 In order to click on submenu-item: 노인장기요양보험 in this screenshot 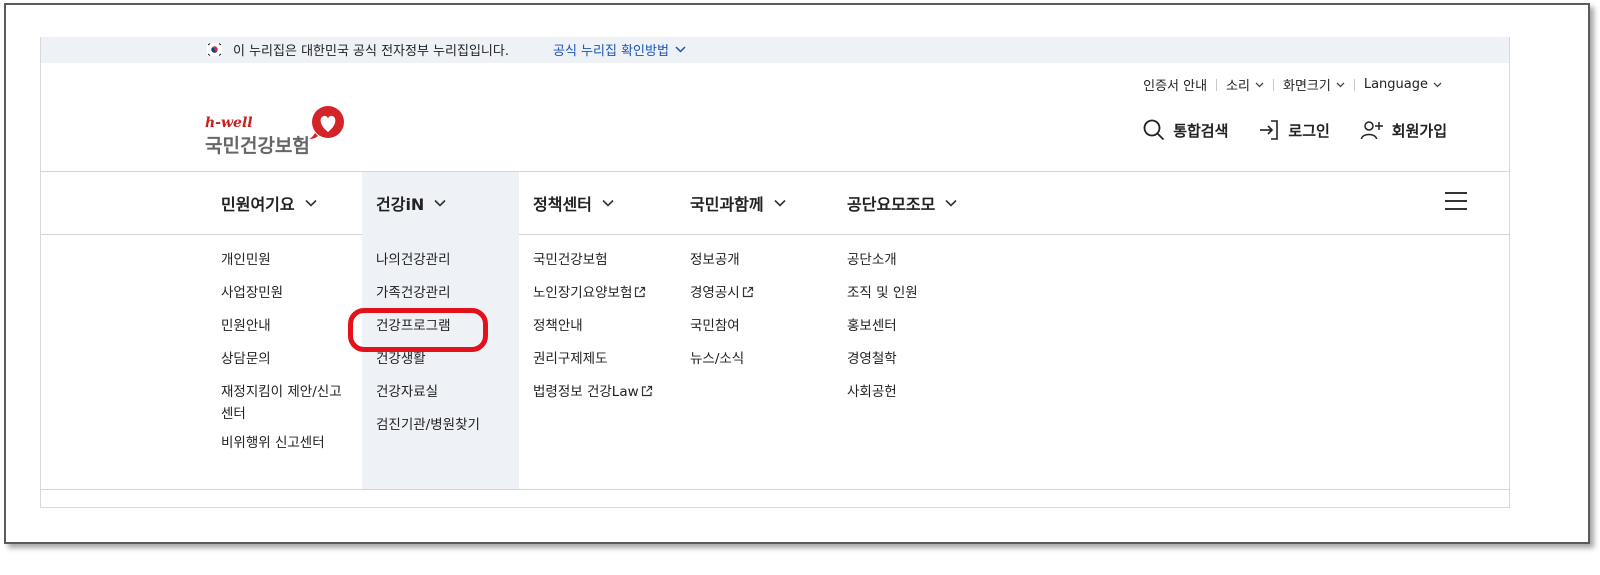, I will do `click(604, 293)`.